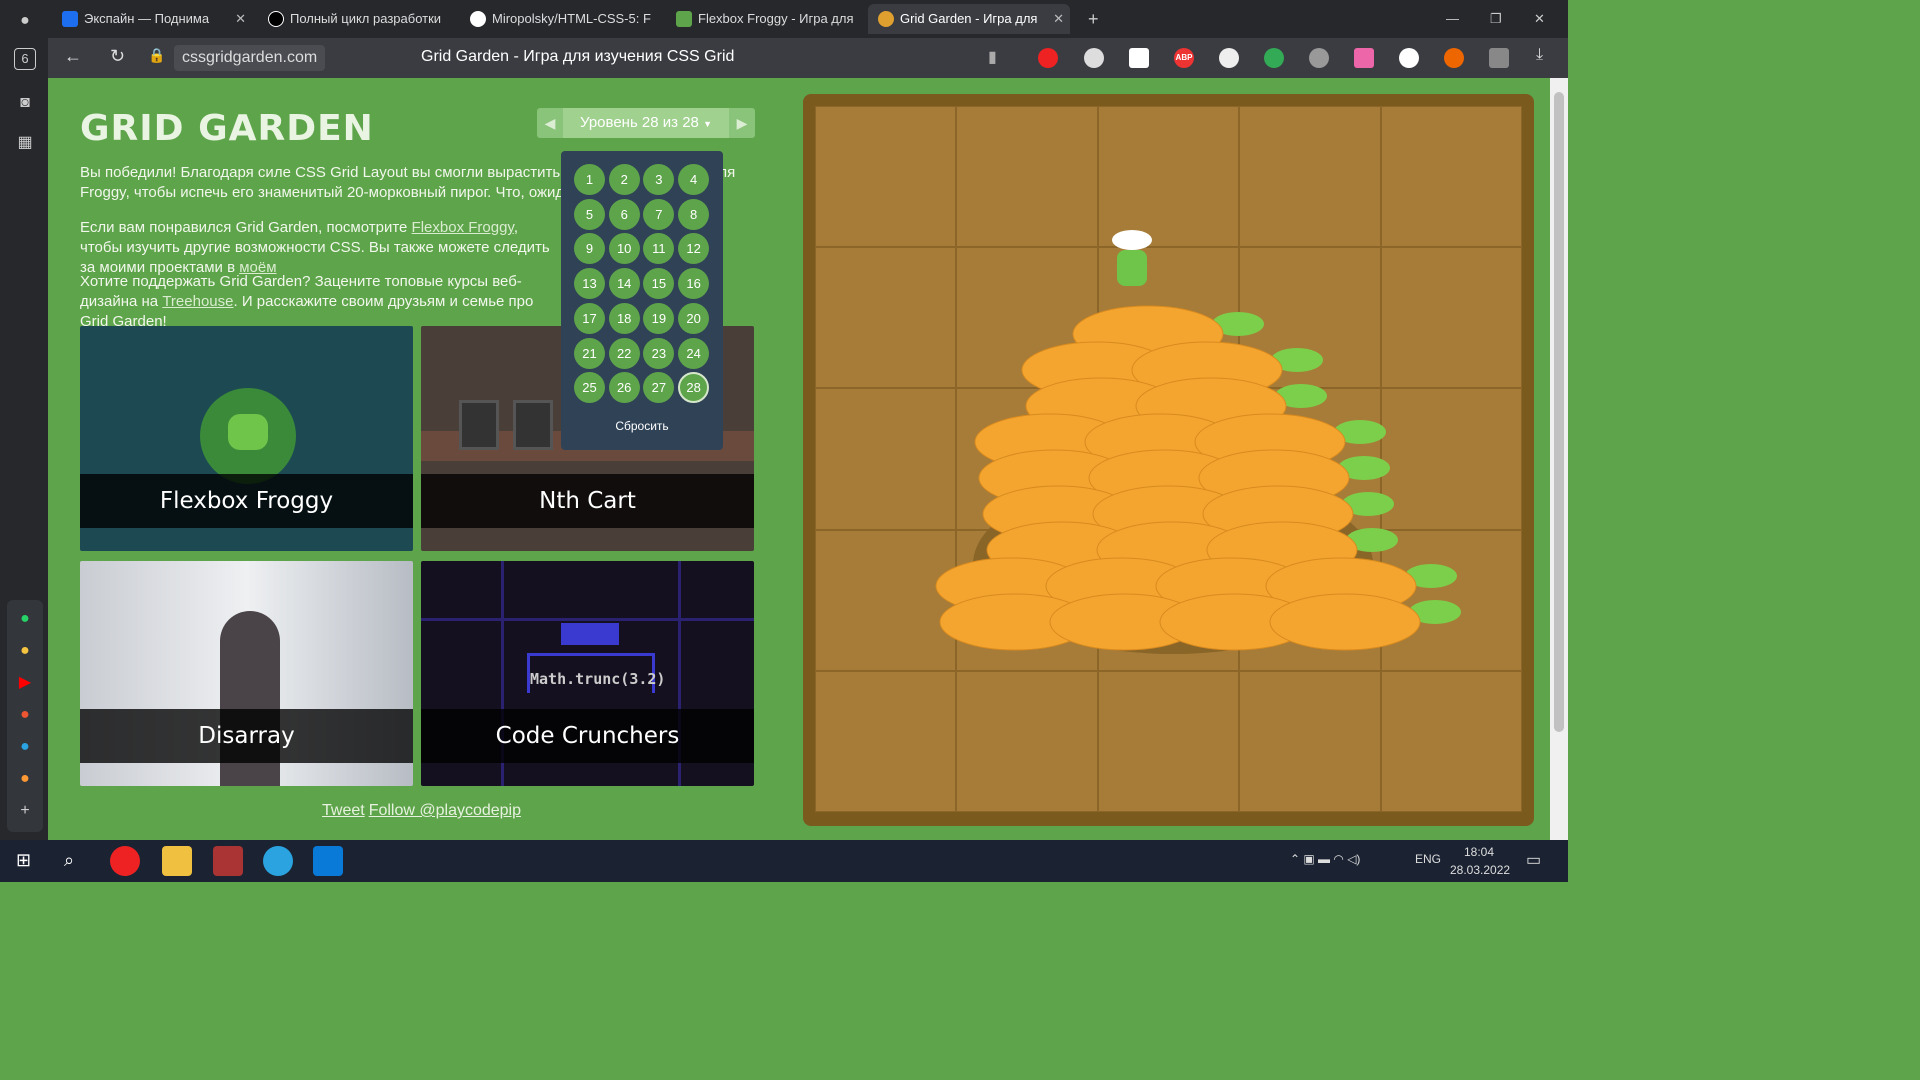  Describe the element at coordinates (25, 811) in the screenshot. I see `add-icon: +` at that location.